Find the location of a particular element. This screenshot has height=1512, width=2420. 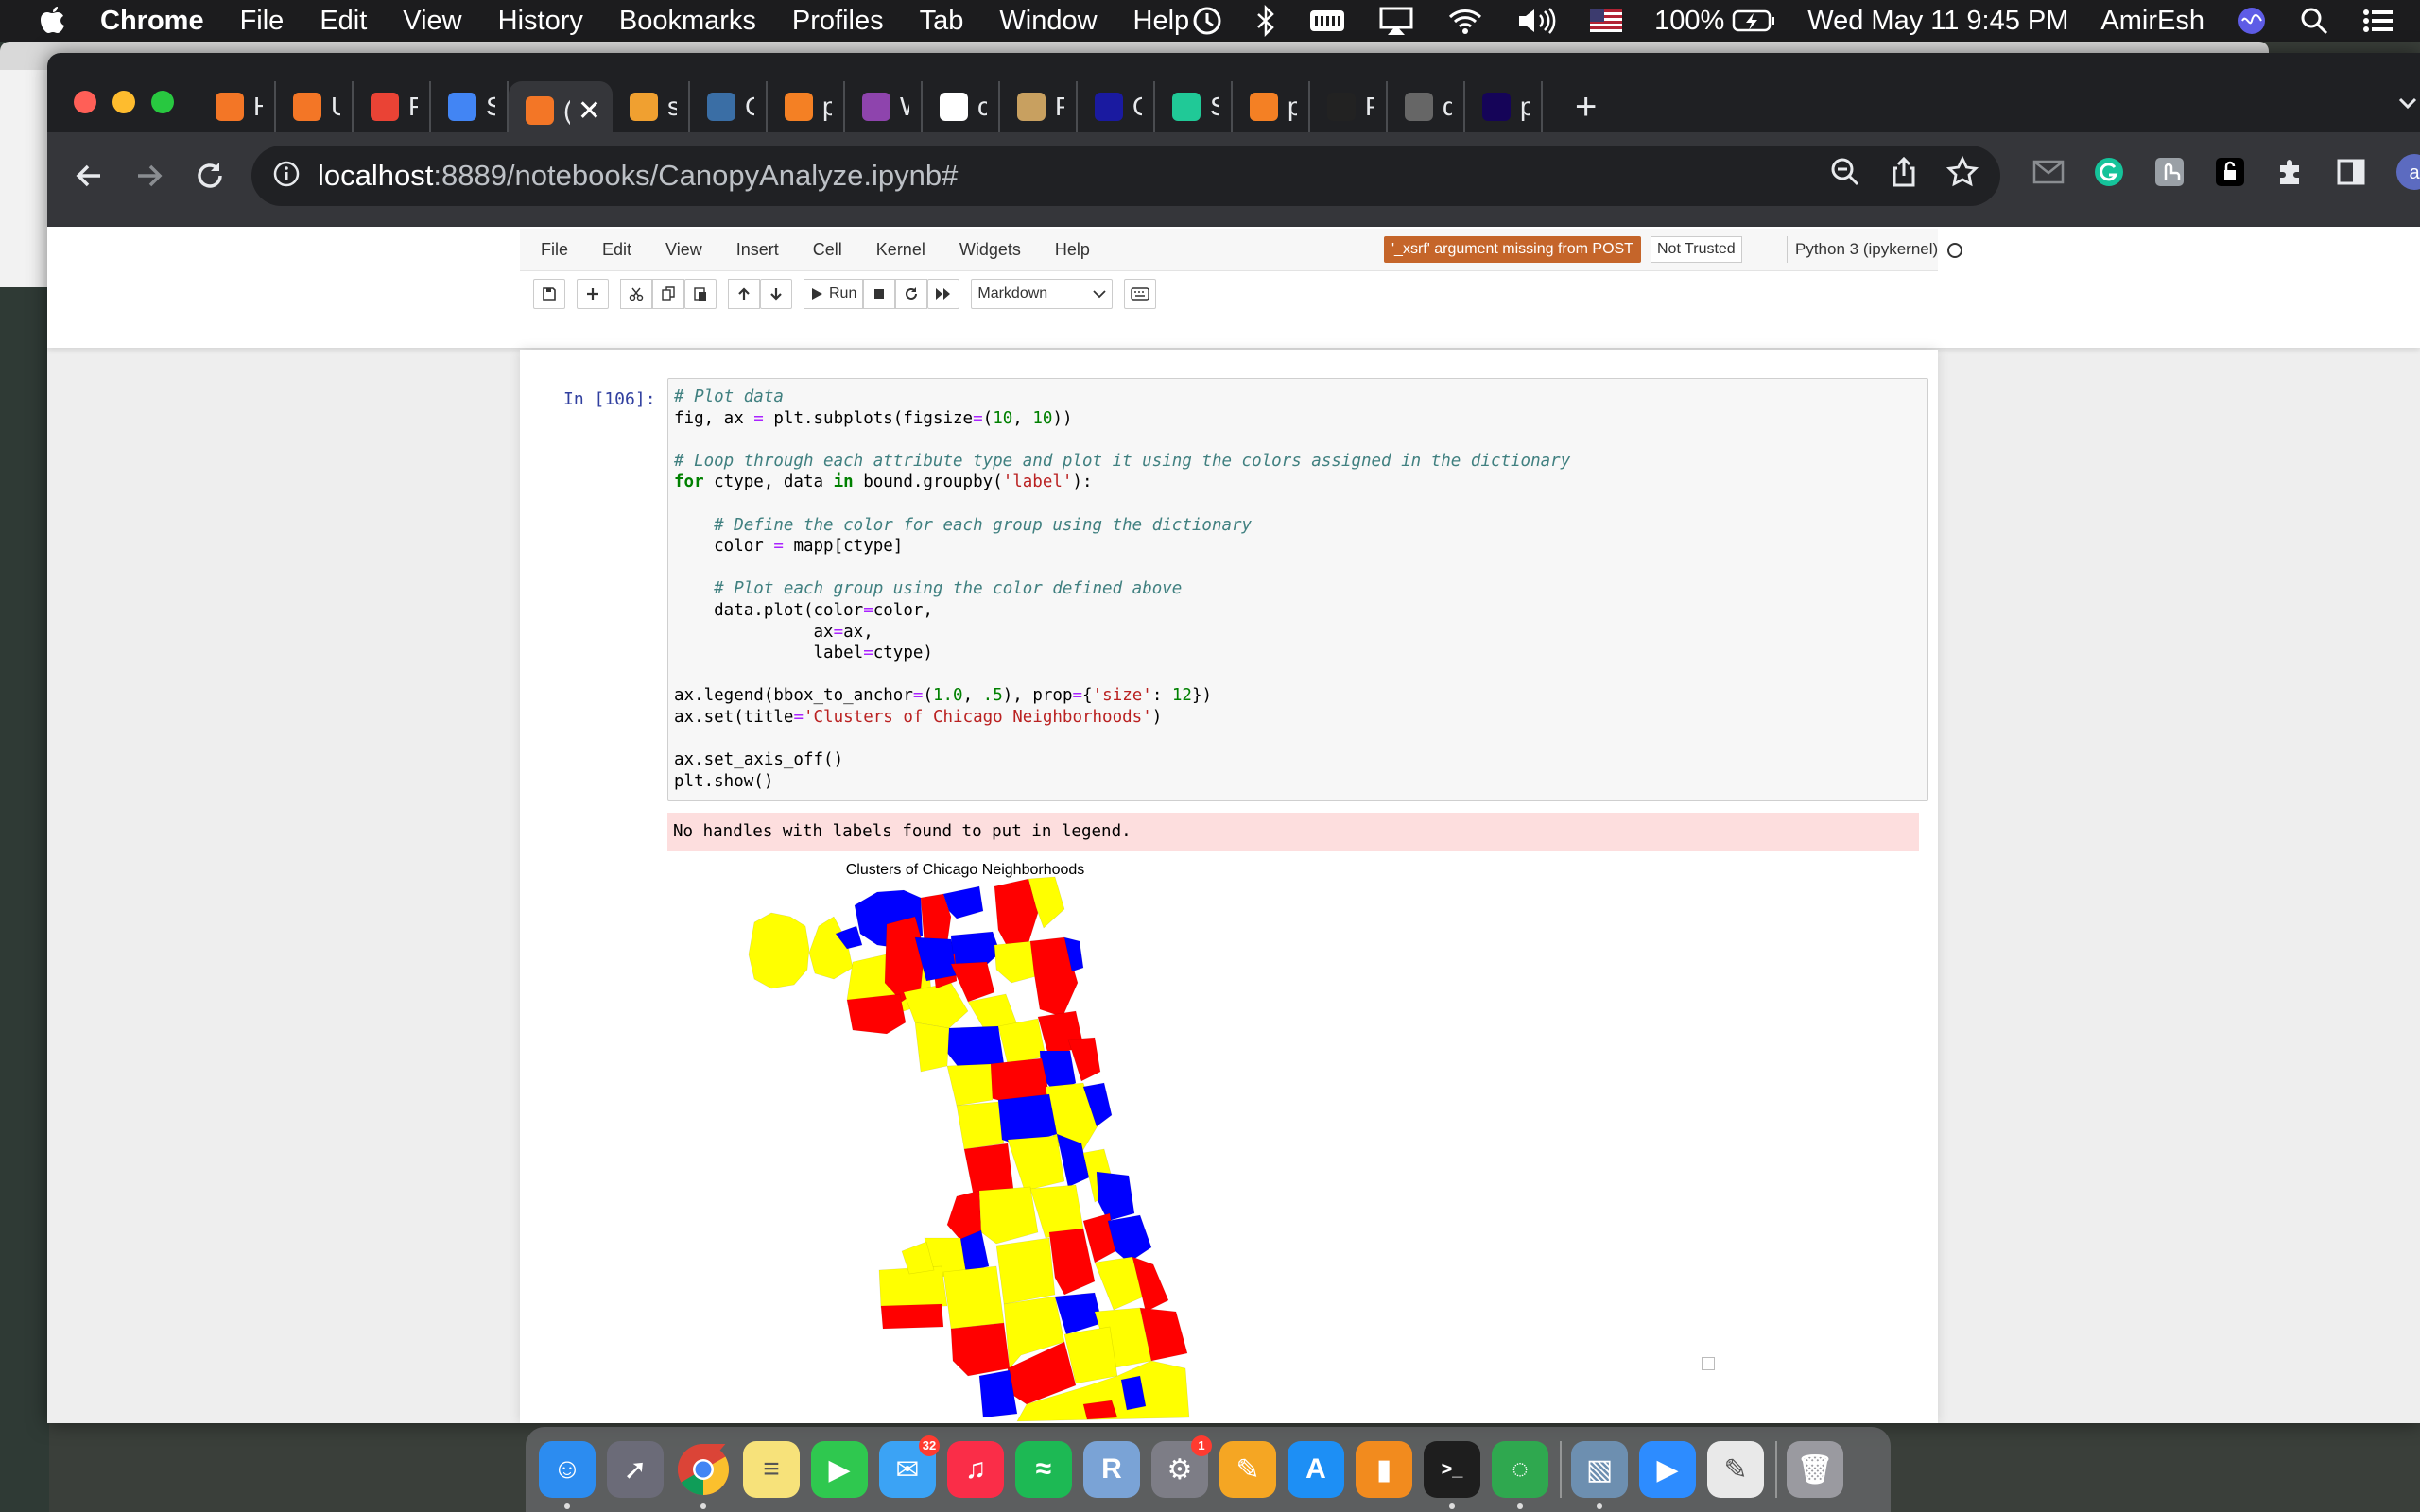

apple-menu-icon is located at coordinates (58, 21).